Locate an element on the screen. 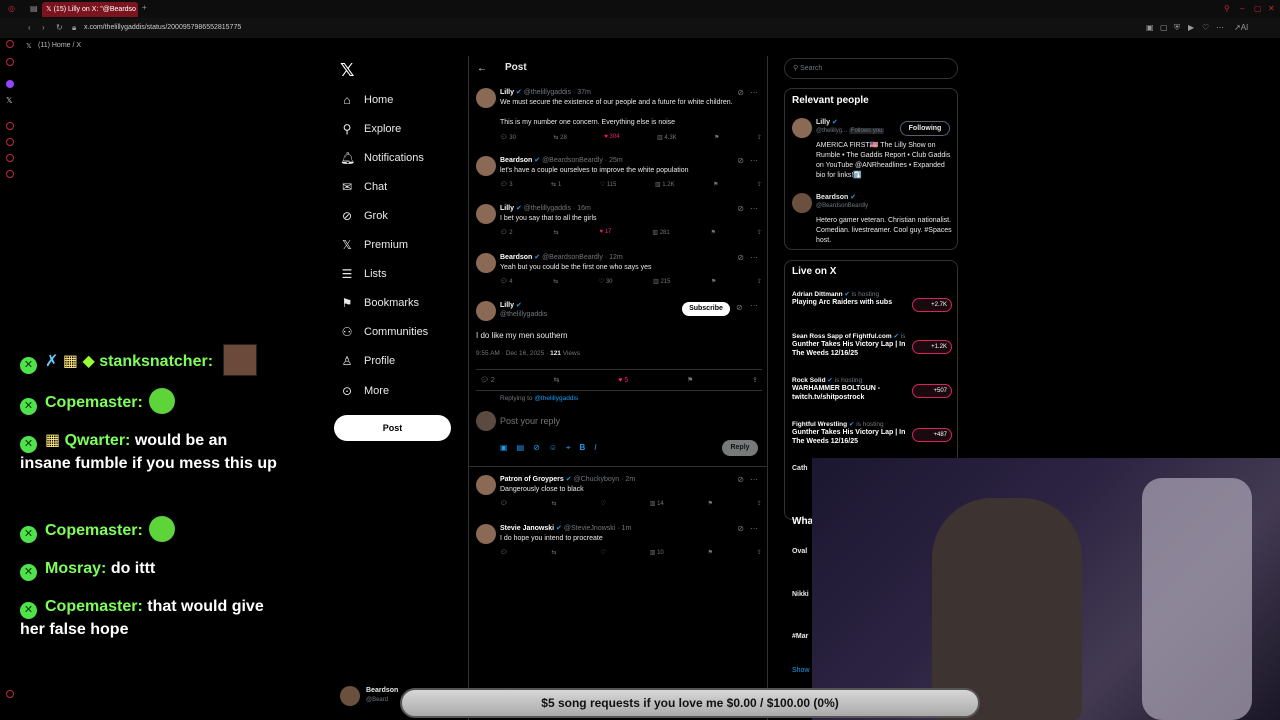 The image size is (1280, 720). ai-icon: ↗AI is located at coordinates (1241, 27).